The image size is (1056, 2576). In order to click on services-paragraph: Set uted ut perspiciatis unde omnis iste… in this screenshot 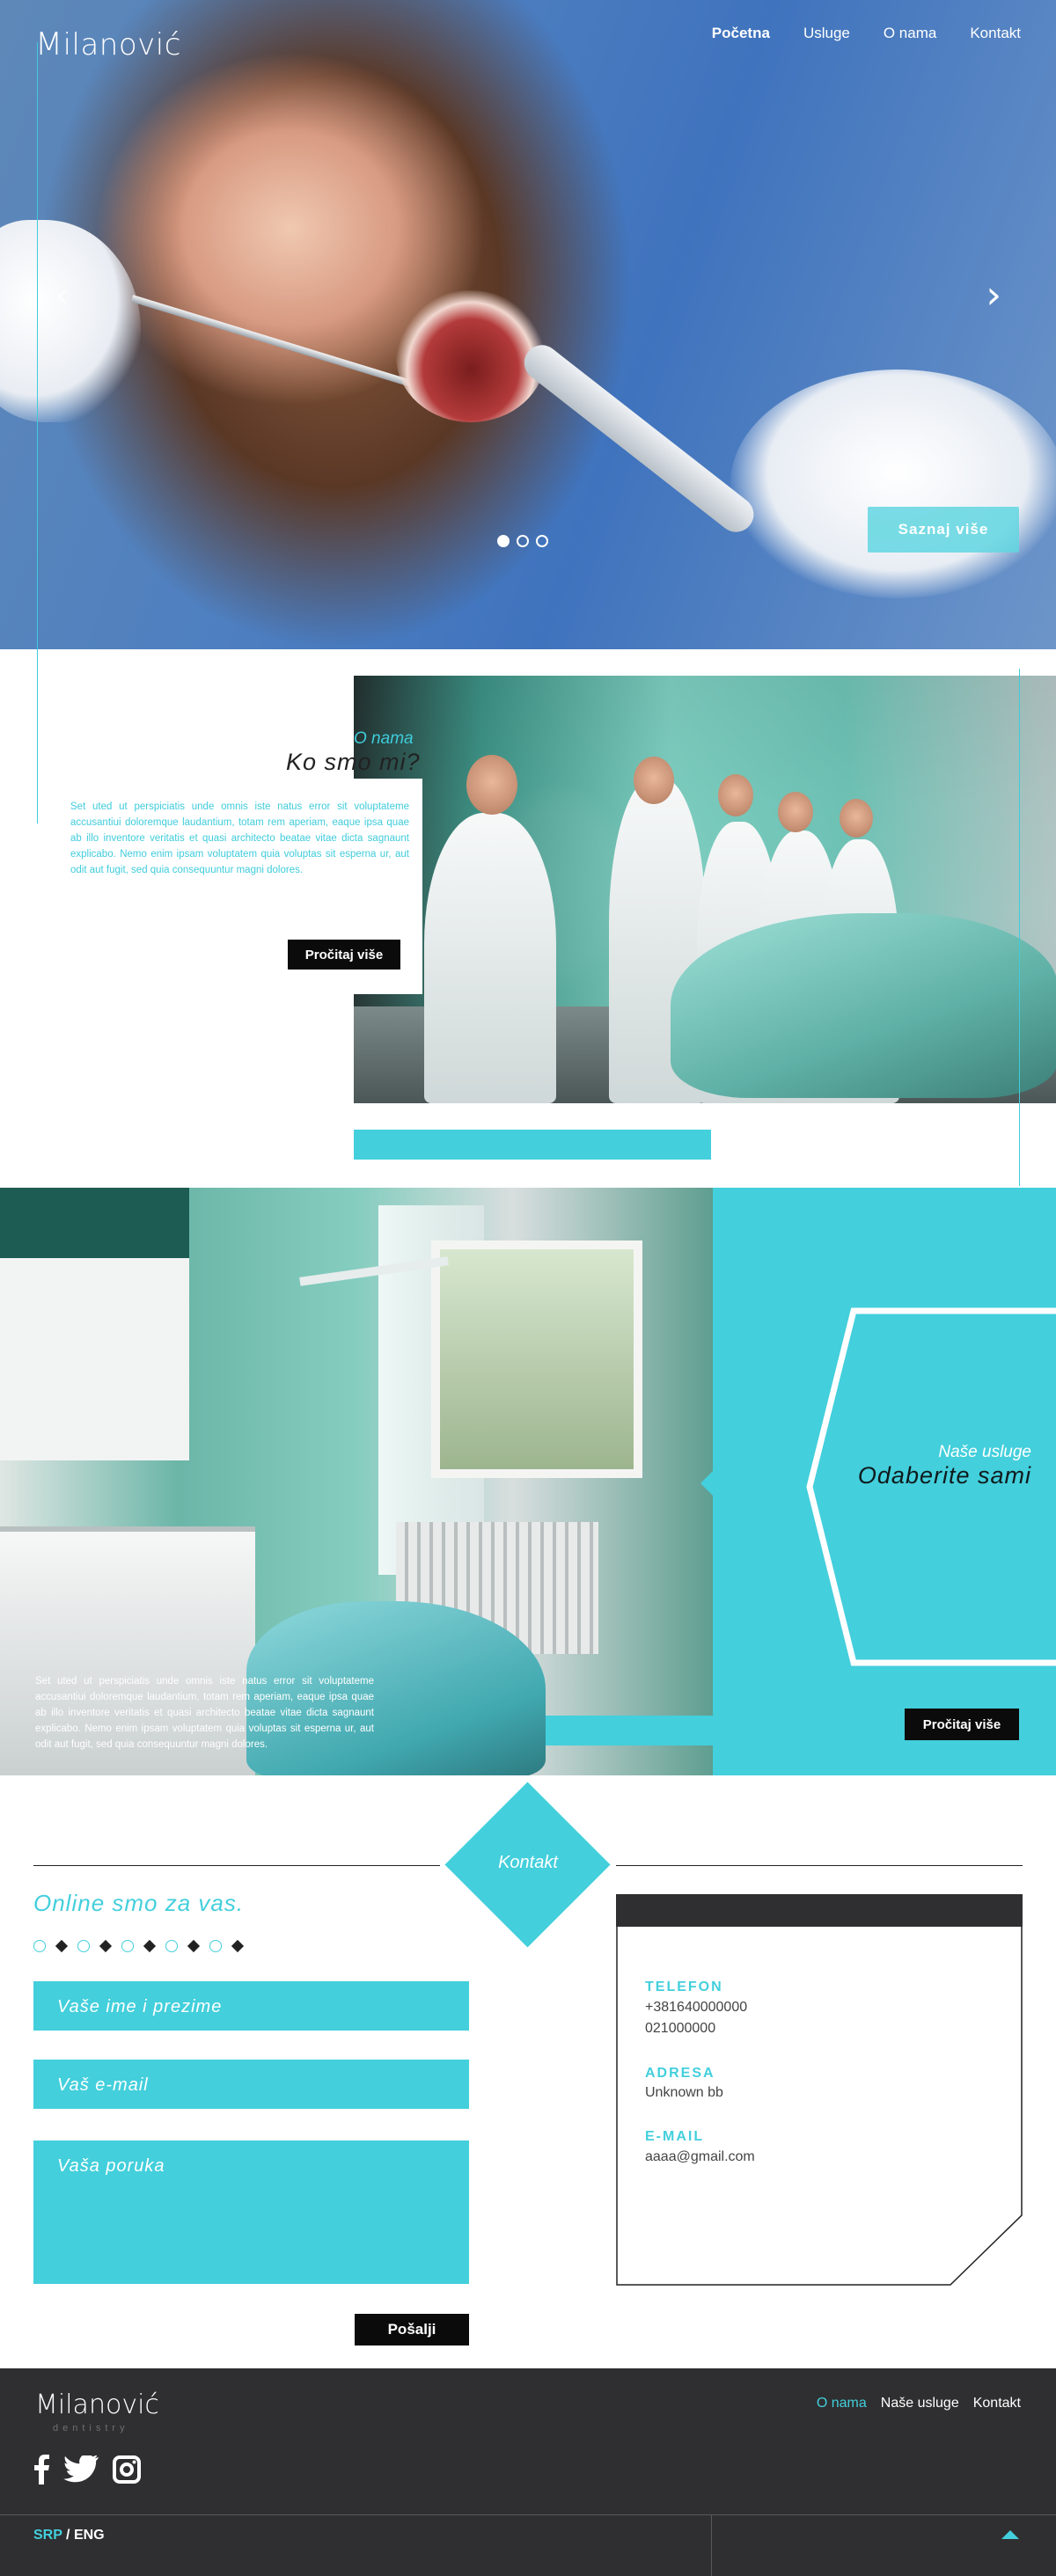, I will do `click(205, 1713)`.